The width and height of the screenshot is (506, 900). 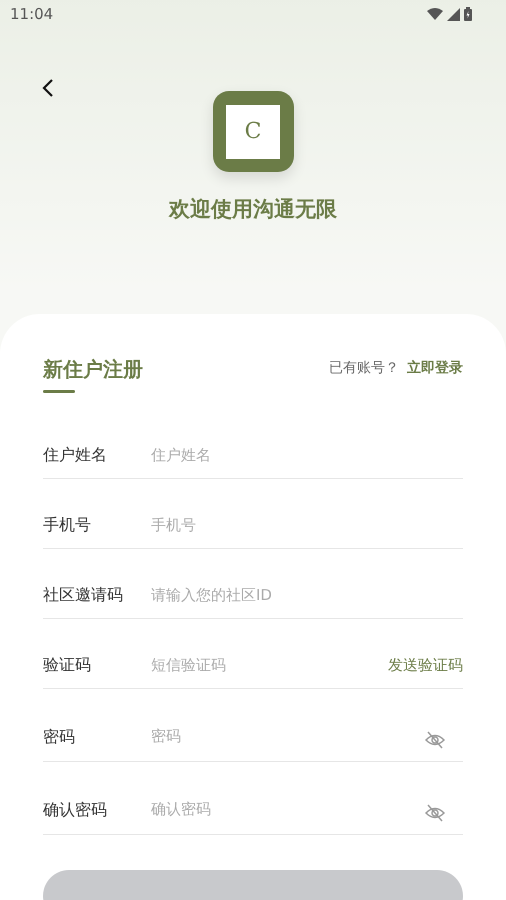 I want to click on field-label: 社区邀请码, so click(x=83, y=595).